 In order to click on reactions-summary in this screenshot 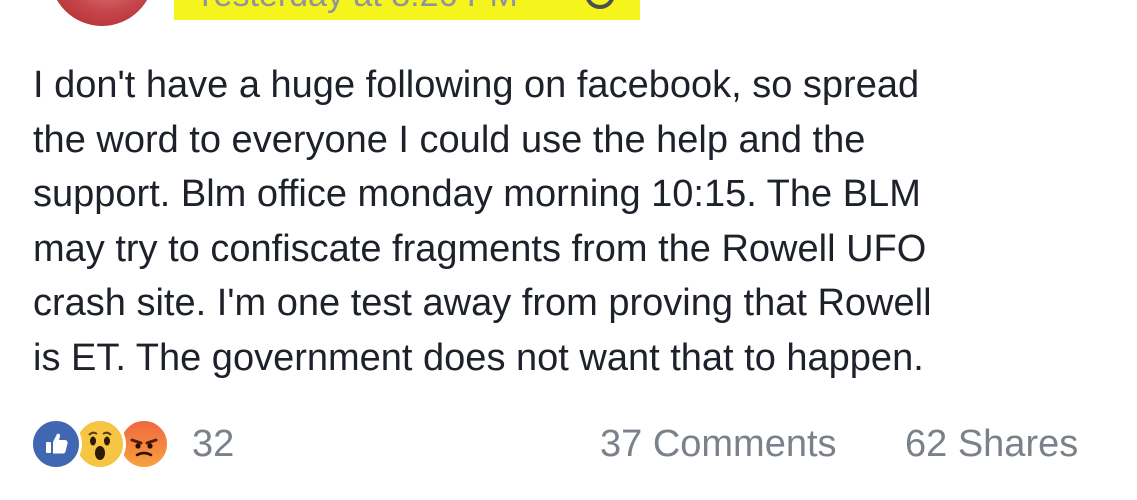, I will do `click(110, 444)`.